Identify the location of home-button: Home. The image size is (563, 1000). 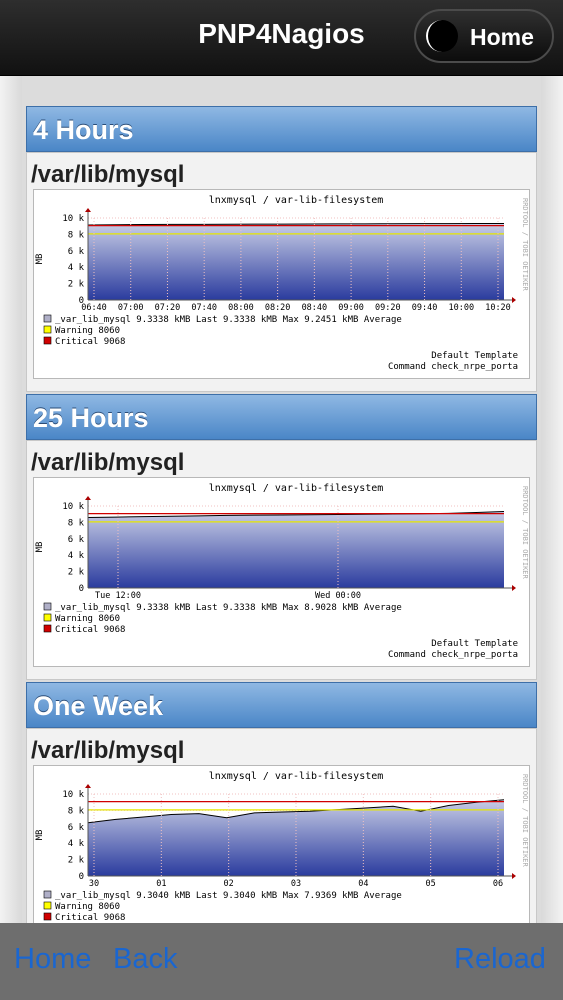
(484, 36).